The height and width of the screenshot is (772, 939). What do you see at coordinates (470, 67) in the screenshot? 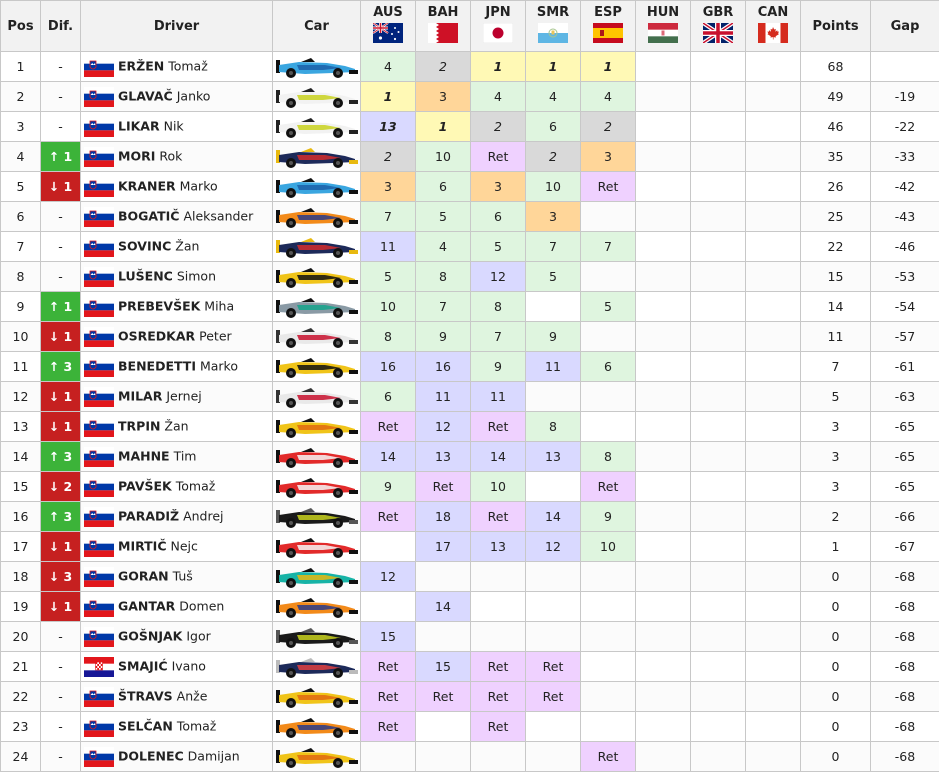
I see `table-row: 1-ERŽEN Tomaž4211168` at bounding box center [470, 67].